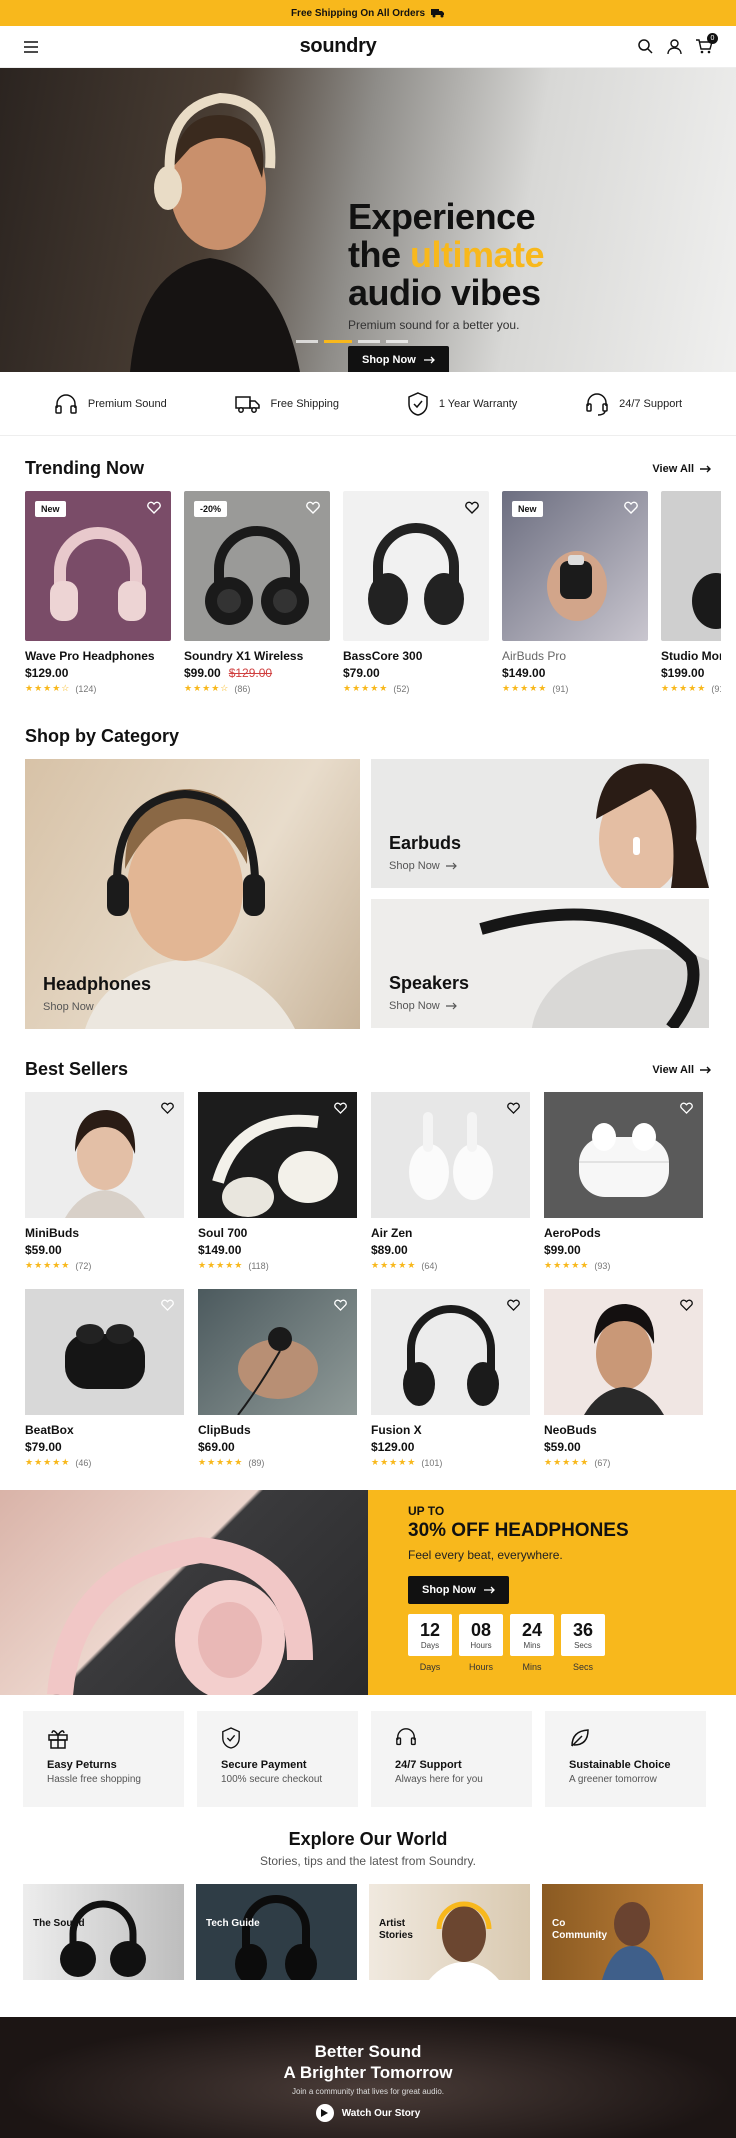 This screenshot has width=736, height=2138. I want to click on product-card: NeoBuds $59.00 ★★★★★ (67), so click(623, 1378).